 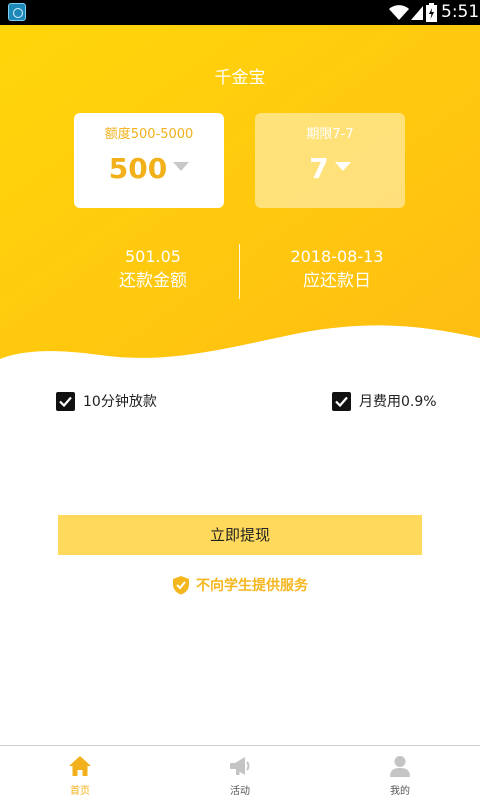 I want to click on student-notice-label: 不向学生提供服务, so click(x=252, y=586).